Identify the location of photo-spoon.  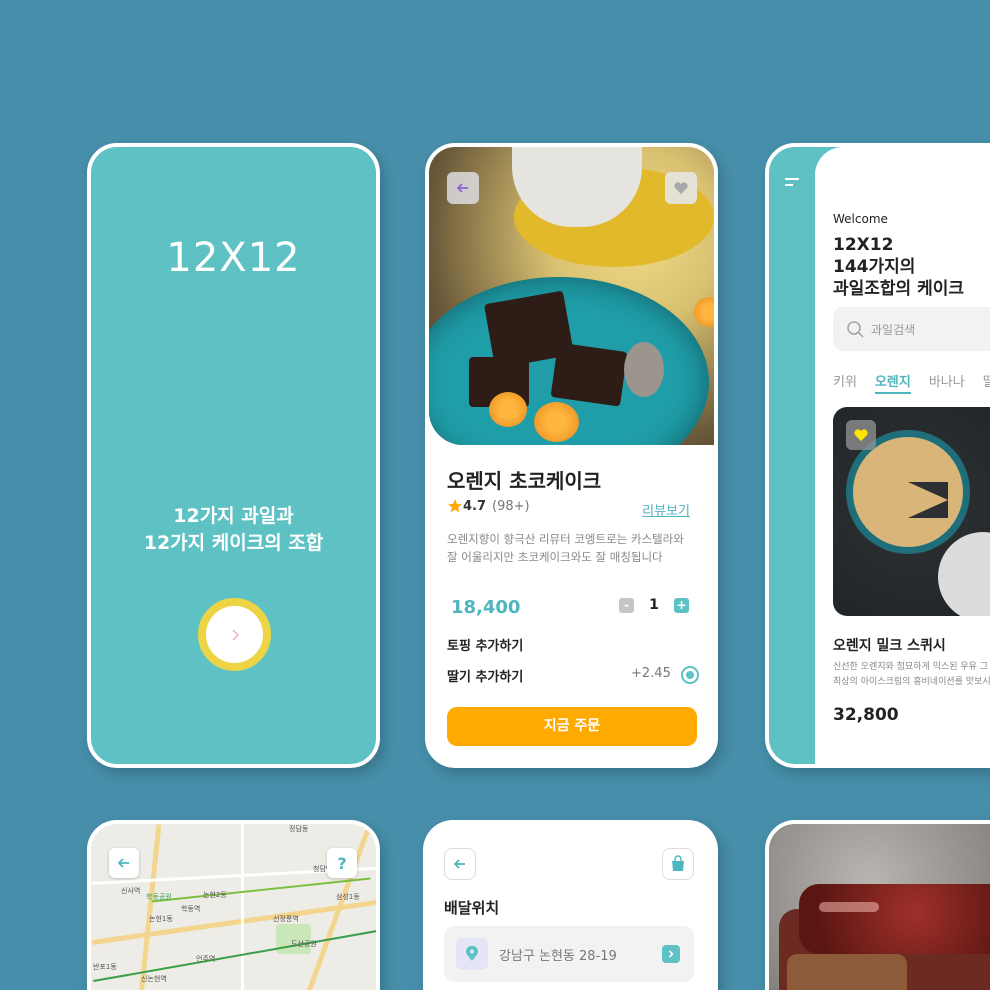
(644, 369).